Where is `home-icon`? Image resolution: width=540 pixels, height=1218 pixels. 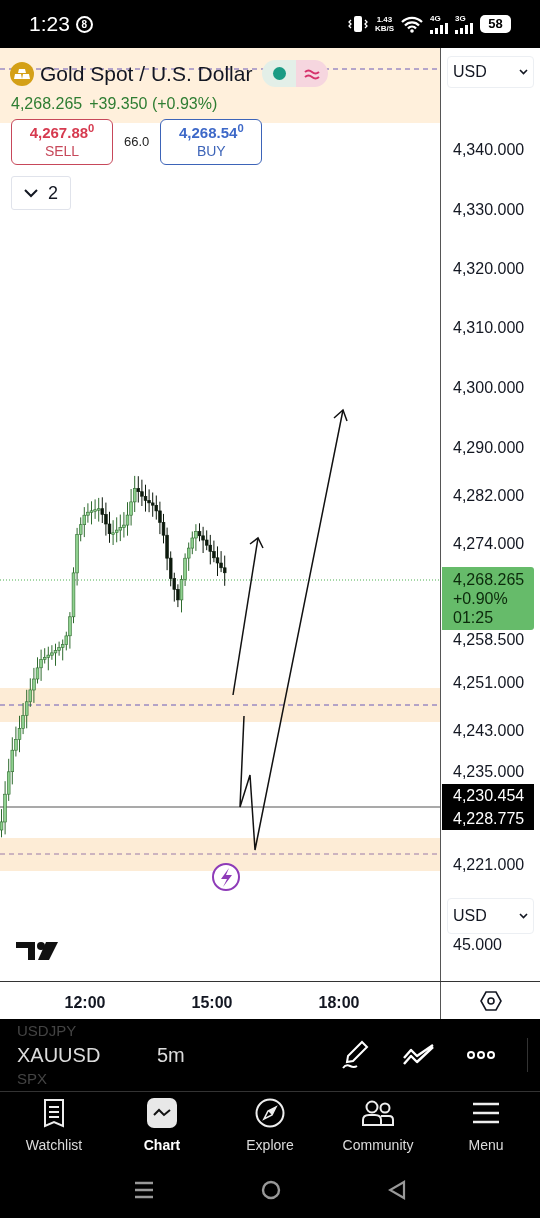 home-icon is located at coordinates (271, 1190).